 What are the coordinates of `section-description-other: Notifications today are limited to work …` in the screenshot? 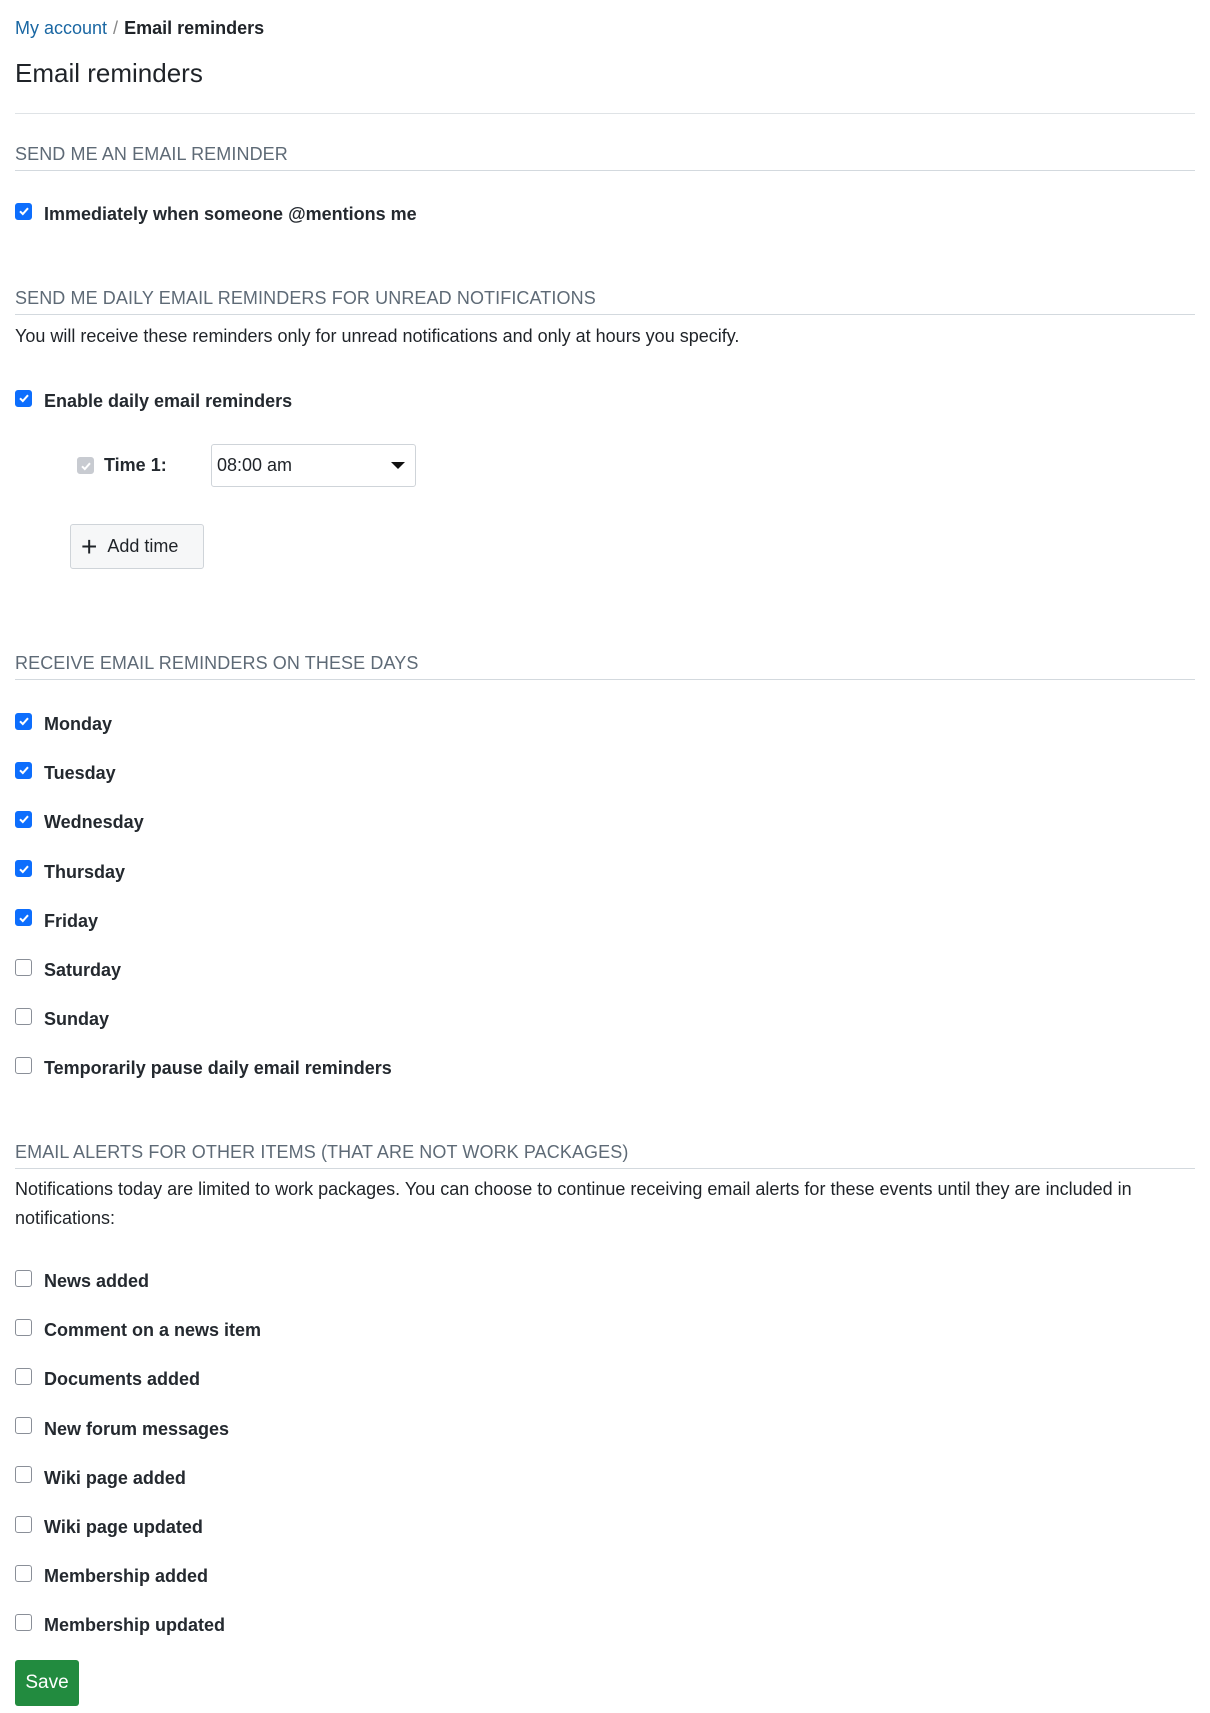 It's located at (573, 1203).